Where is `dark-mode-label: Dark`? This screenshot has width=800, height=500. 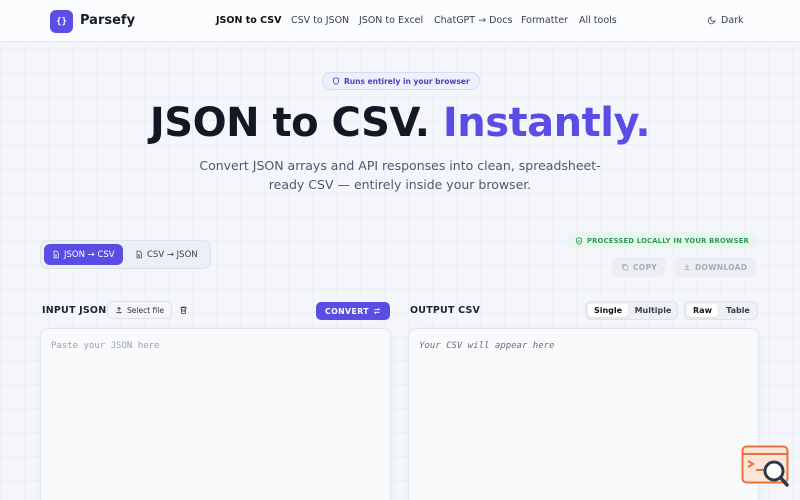 dark-mode-label: Dark is located at coordinates (732, 20).